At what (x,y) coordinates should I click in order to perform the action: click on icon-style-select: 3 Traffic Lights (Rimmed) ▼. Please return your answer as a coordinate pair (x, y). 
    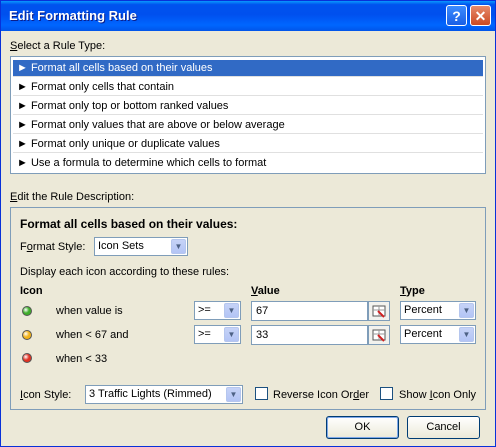
    Looking at the image, I should click on (164, 394).